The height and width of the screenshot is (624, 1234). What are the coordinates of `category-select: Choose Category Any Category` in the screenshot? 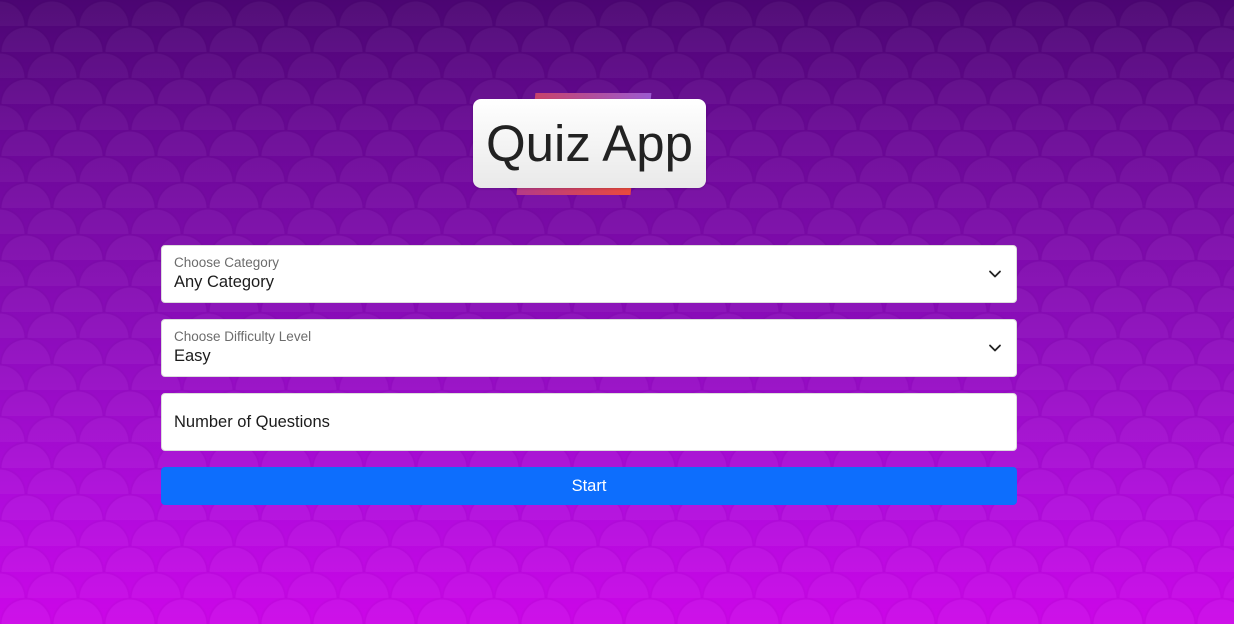 It's located at (589, 274).